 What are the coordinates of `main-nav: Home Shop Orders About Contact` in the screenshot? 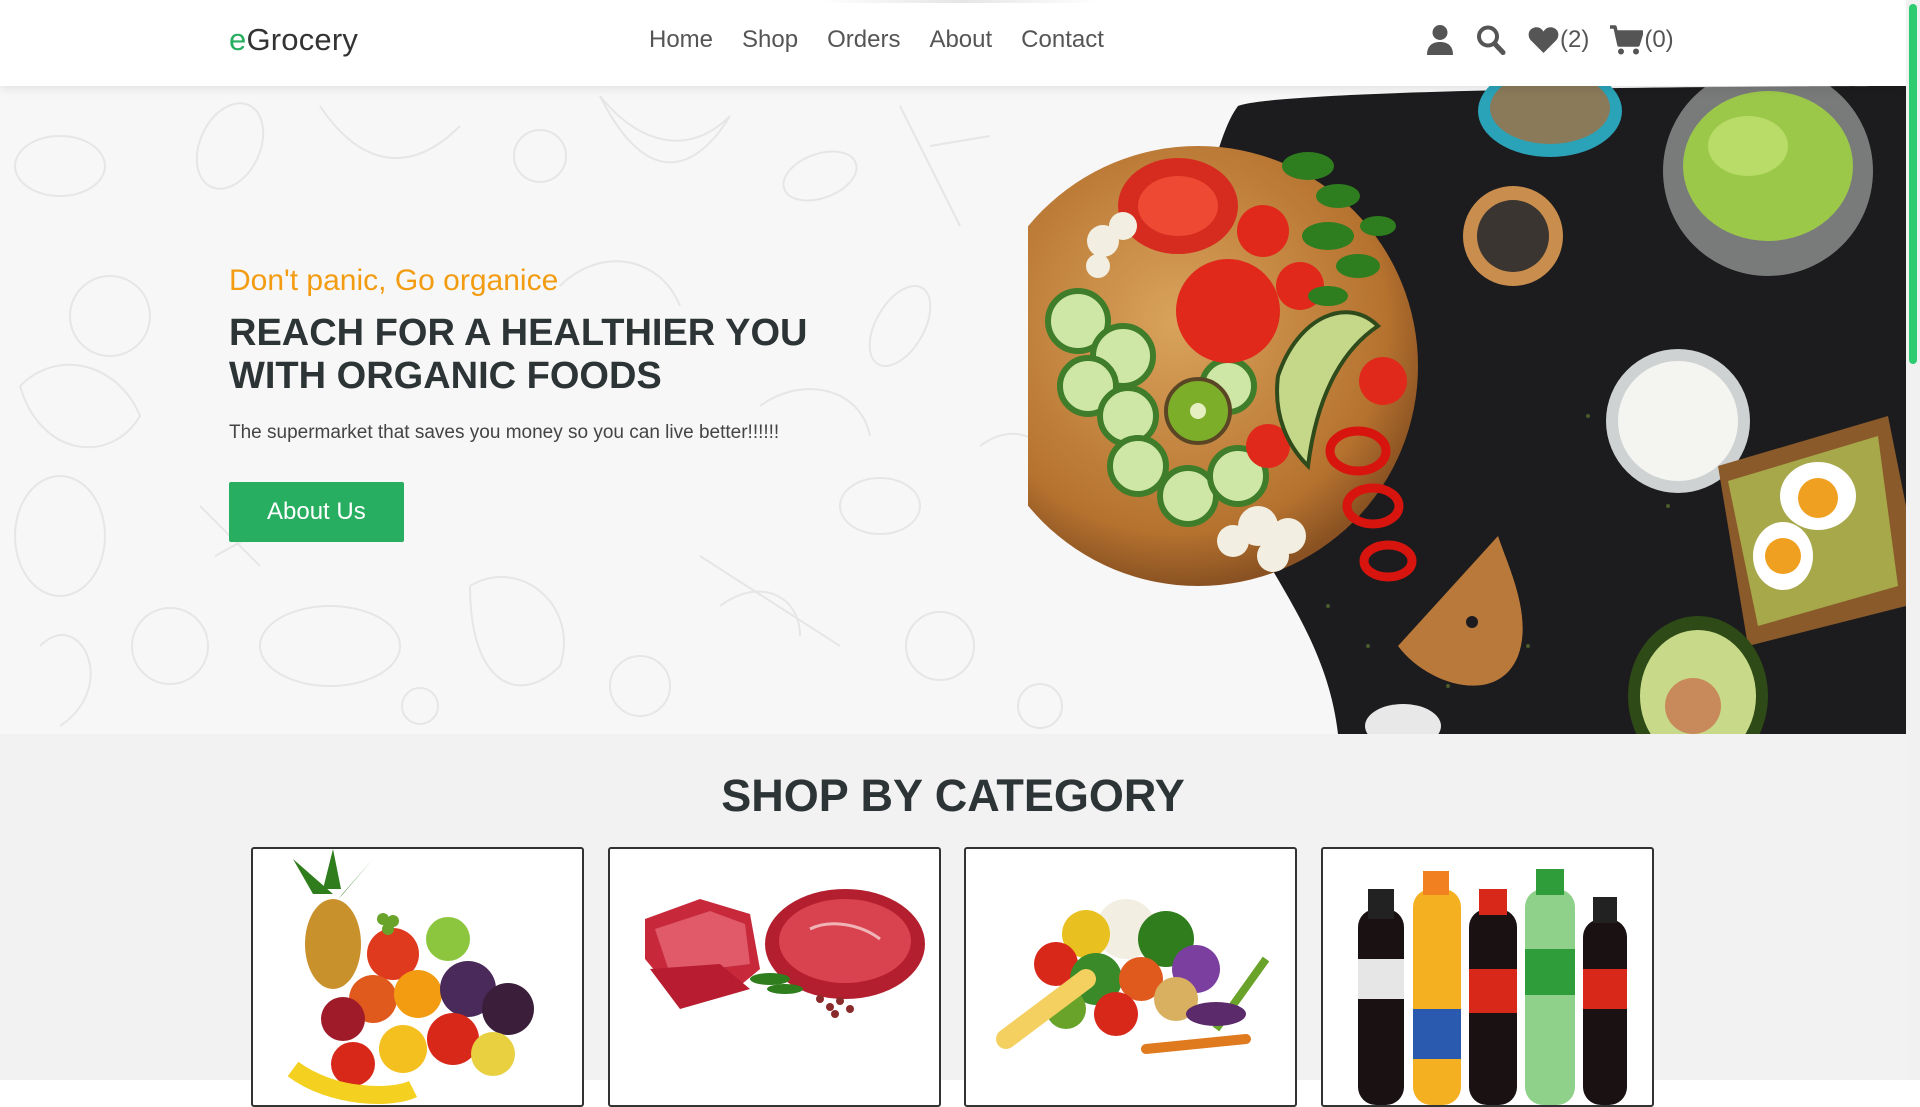 It's located at (891, 40).